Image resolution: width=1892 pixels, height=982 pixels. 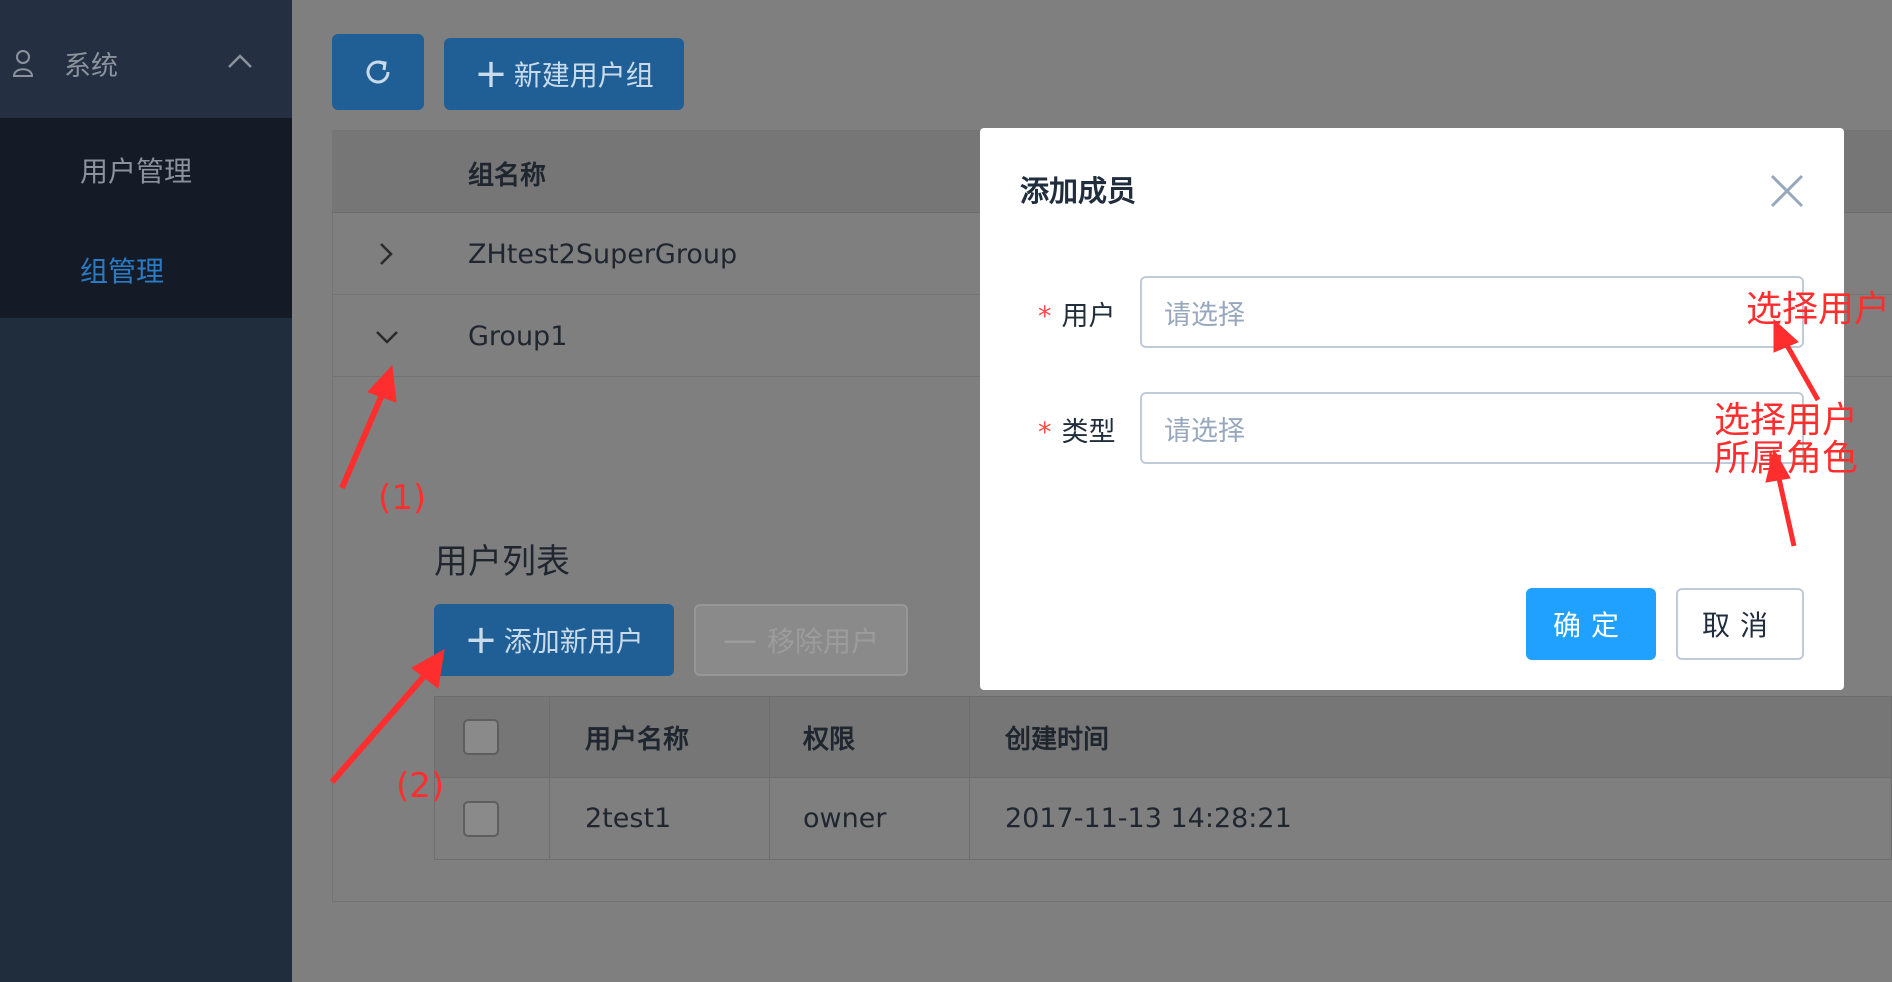 I want to click on user-select: 请选择, so click(x=1472, y=312).